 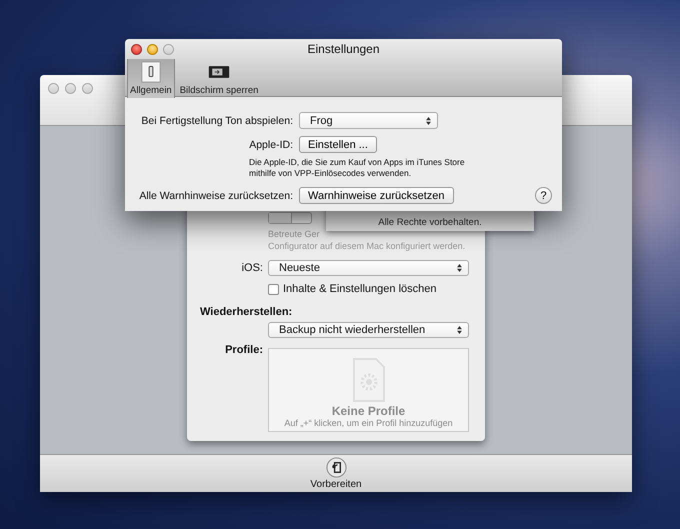 I want to click on sound-label: Bei Fertigstellung Ton abspielen:, so click(x=217, y=120).